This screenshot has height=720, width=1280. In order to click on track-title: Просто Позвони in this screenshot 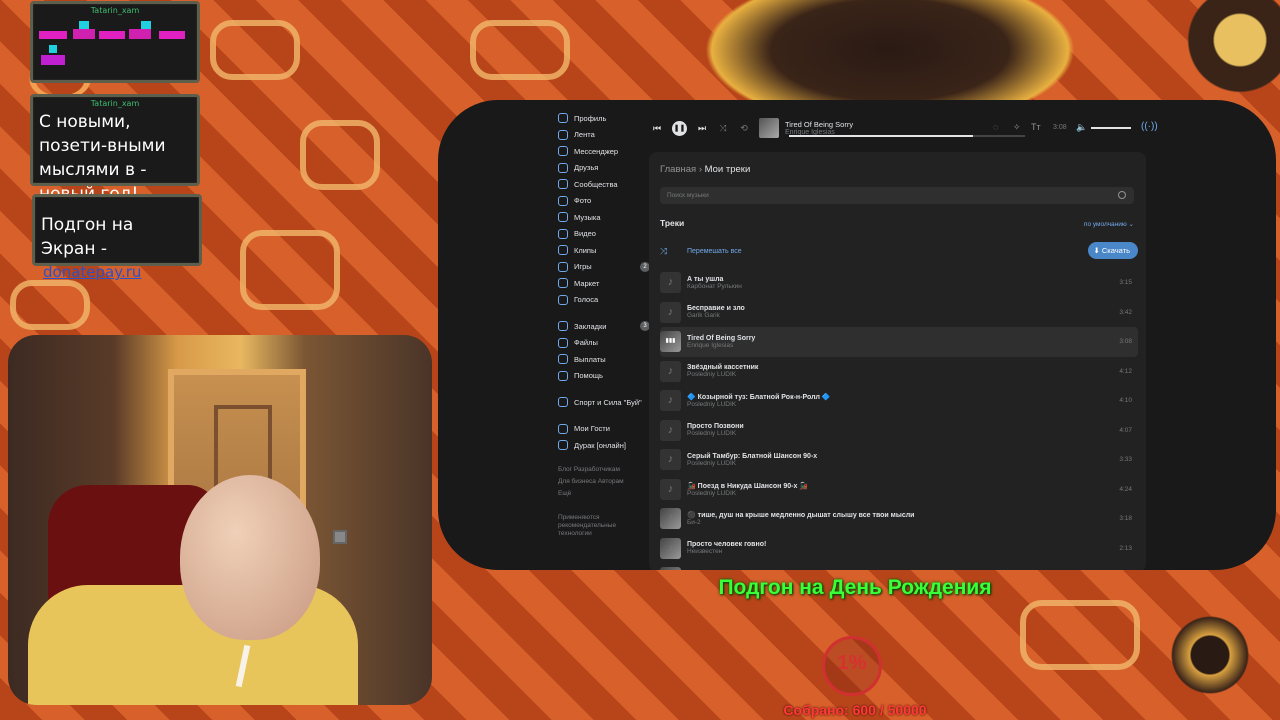, I will do `click(715, 426)`.